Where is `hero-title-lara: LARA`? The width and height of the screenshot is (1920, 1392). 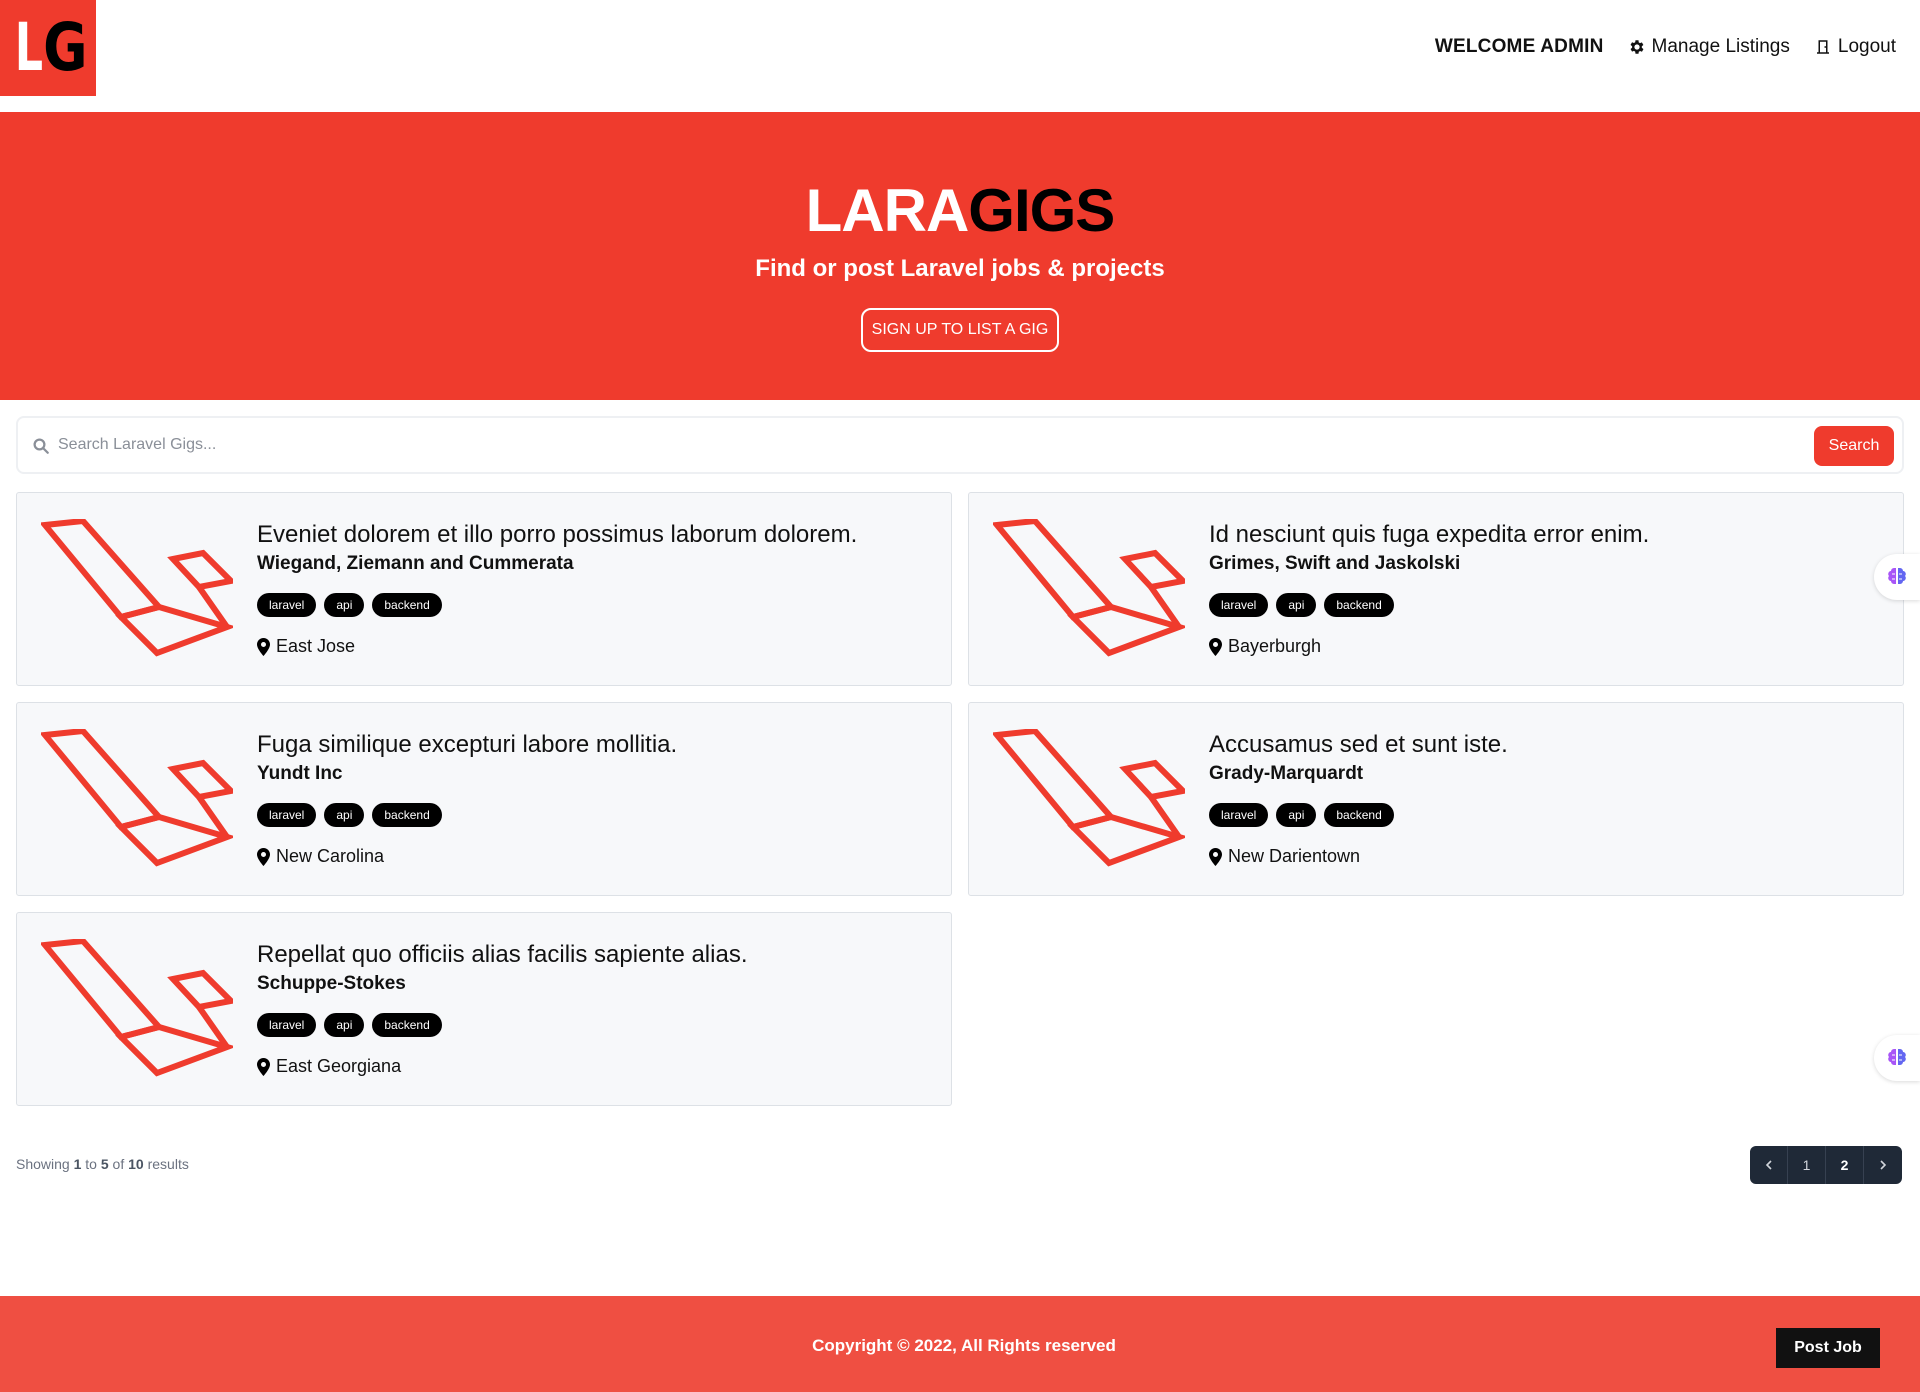 hero-title-lara: LARA is located at coordinates (887, 210).